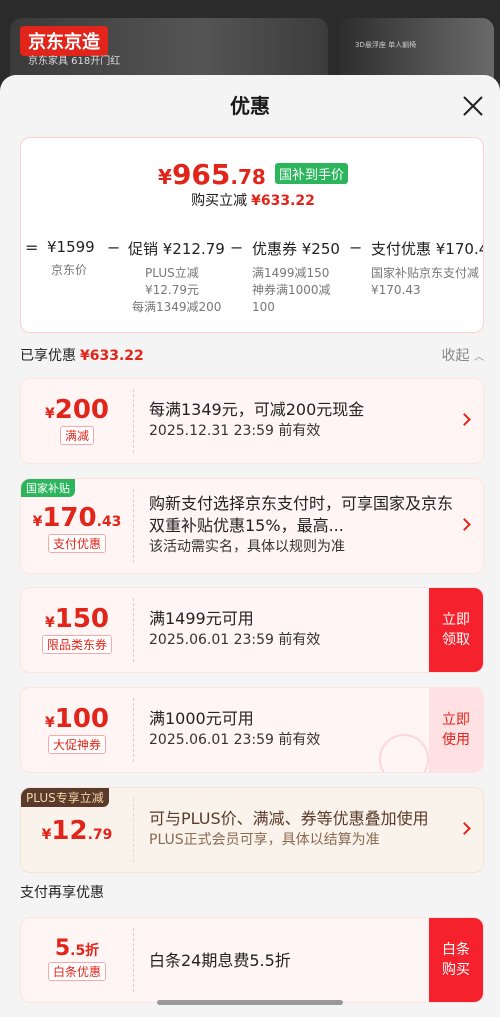 The height and width of the screenshot is (1017, 500). I want to click on baitiao-chip: 白条优惠, so click(76, 971).